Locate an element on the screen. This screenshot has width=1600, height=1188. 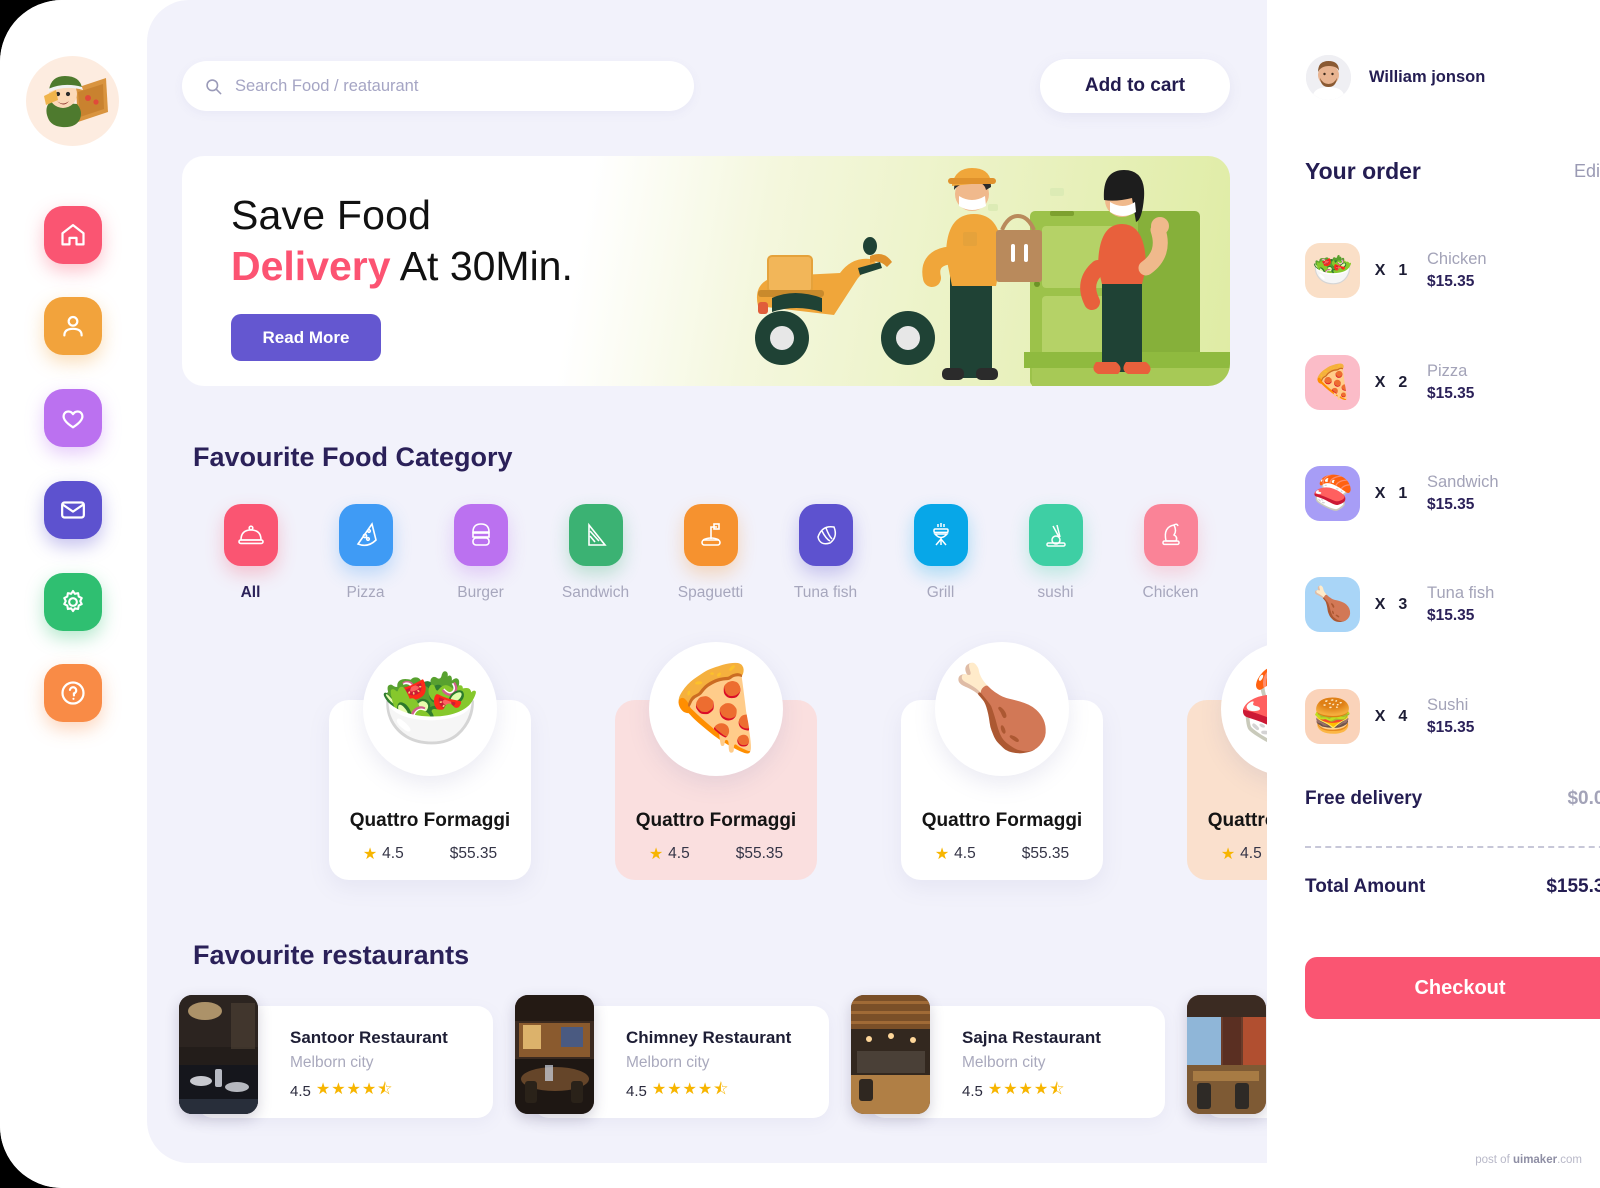
category-all: All is located at coordinates (250, 553).